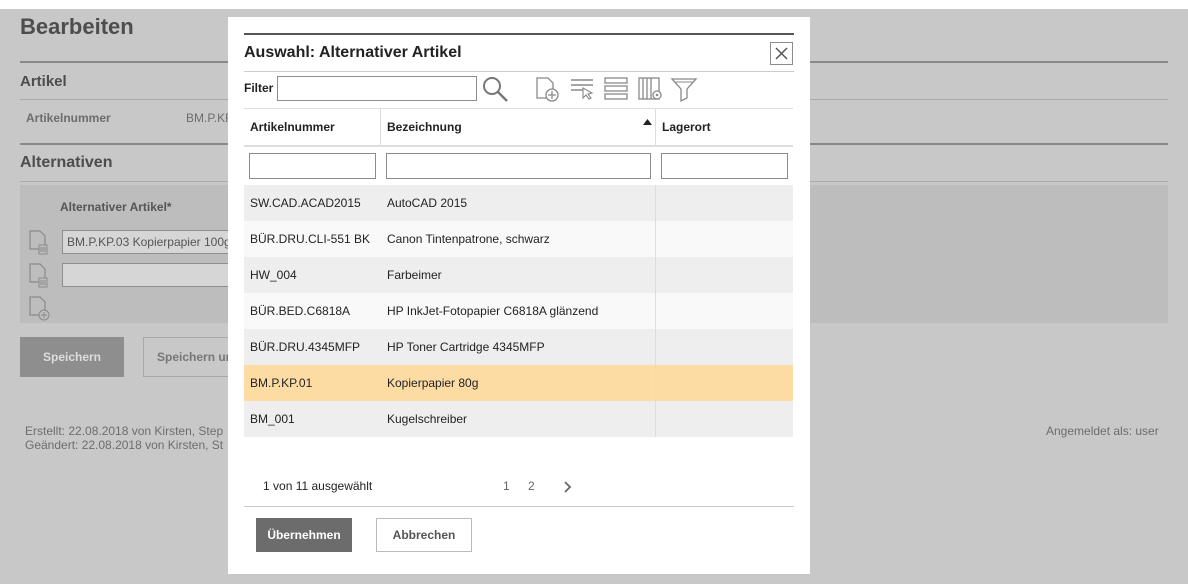 The height and width of the screenshot is (584, 1188). Describe the element at coordinates (43, 81) in the screenshot. I see `section-artikel-title: Artikel` at that location.